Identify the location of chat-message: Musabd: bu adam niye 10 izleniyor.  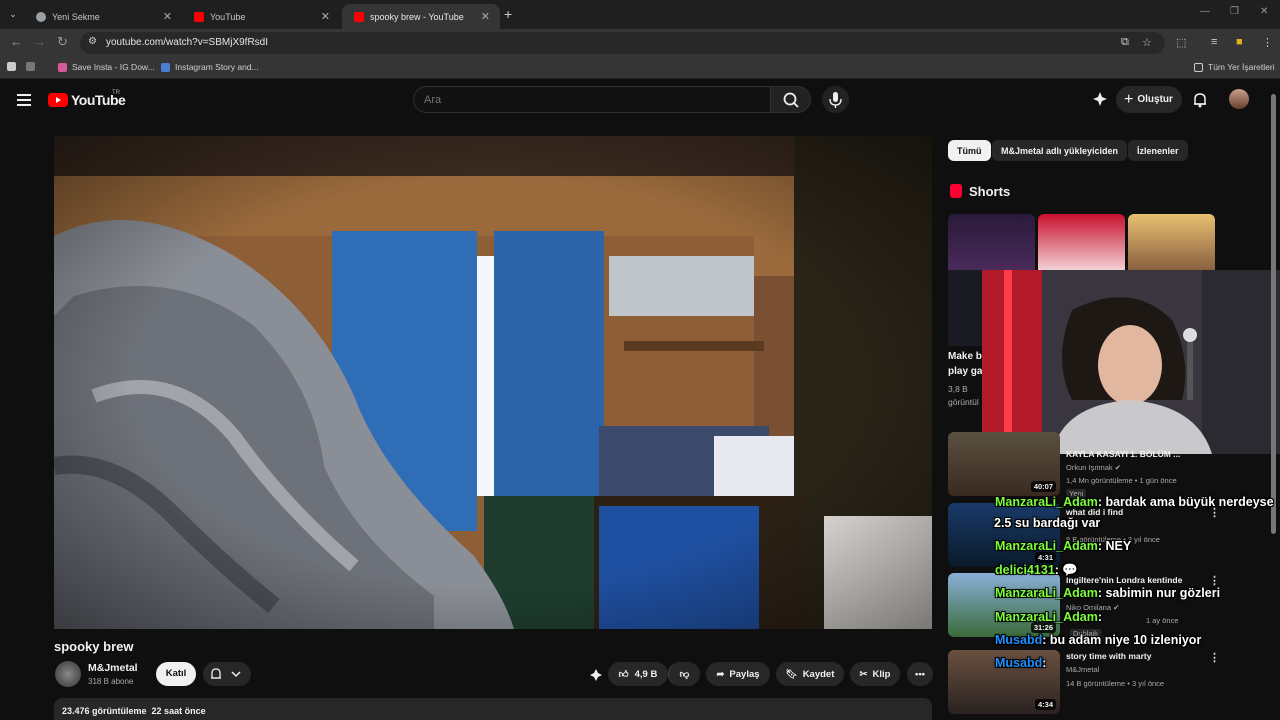
(1098, 640).